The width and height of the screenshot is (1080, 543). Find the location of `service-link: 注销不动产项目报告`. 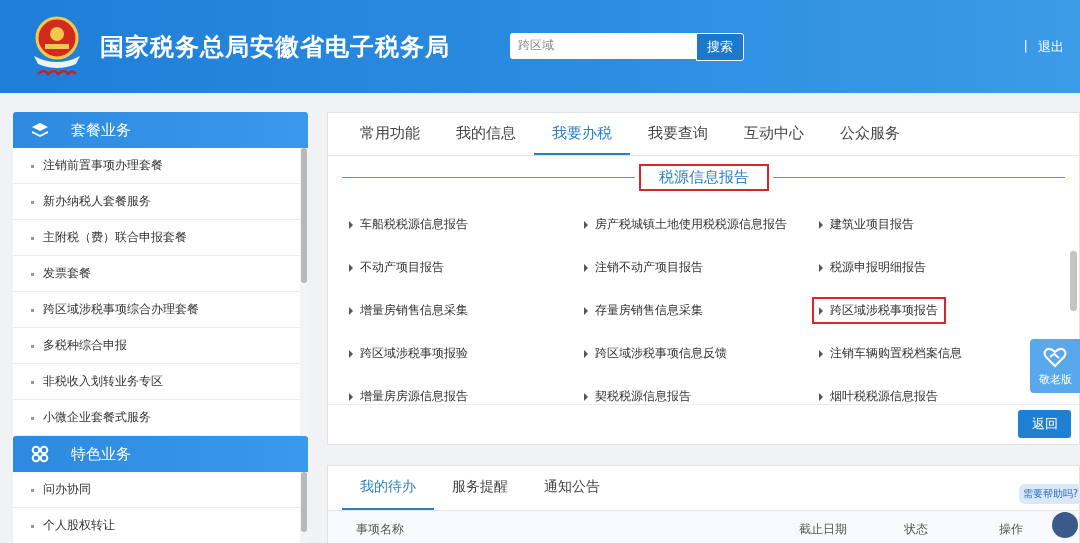

service-link: 注销不动产项目报告 is located at coordinates (644, 267).